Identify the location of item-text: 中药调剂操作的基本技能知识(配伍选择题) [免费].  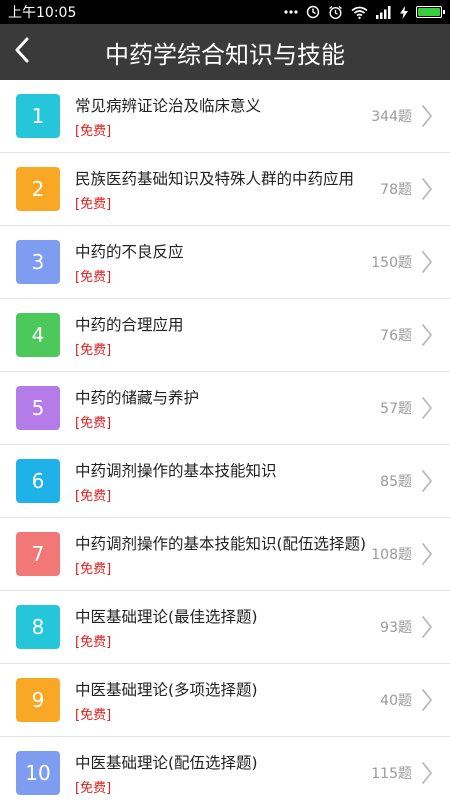
(220, 554).